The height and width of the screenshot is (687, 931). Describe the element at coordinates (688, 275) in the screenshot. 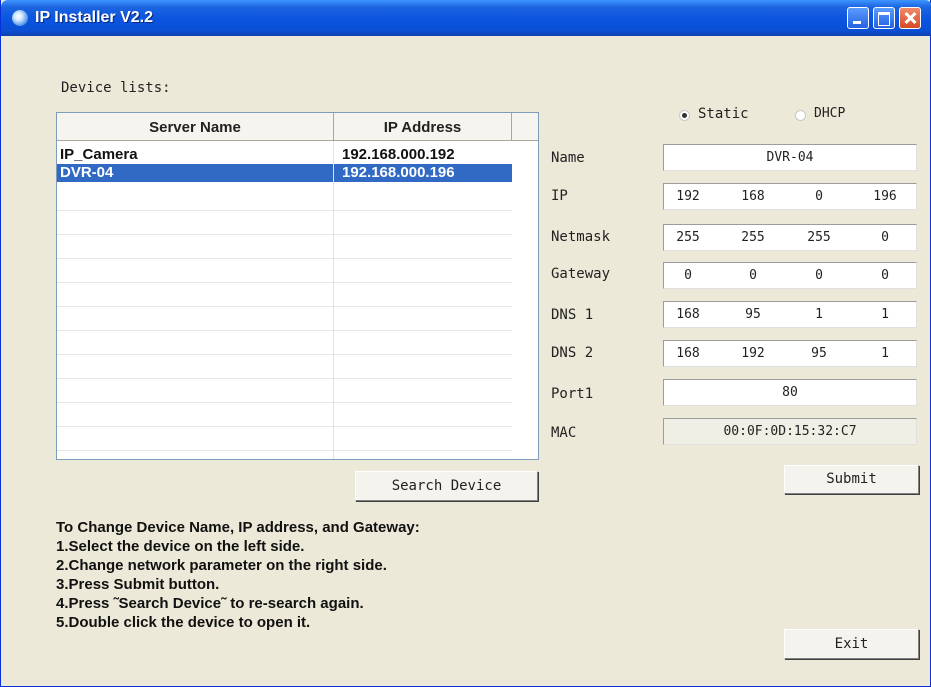

I see `gateway-octet-1: 0` at that location.